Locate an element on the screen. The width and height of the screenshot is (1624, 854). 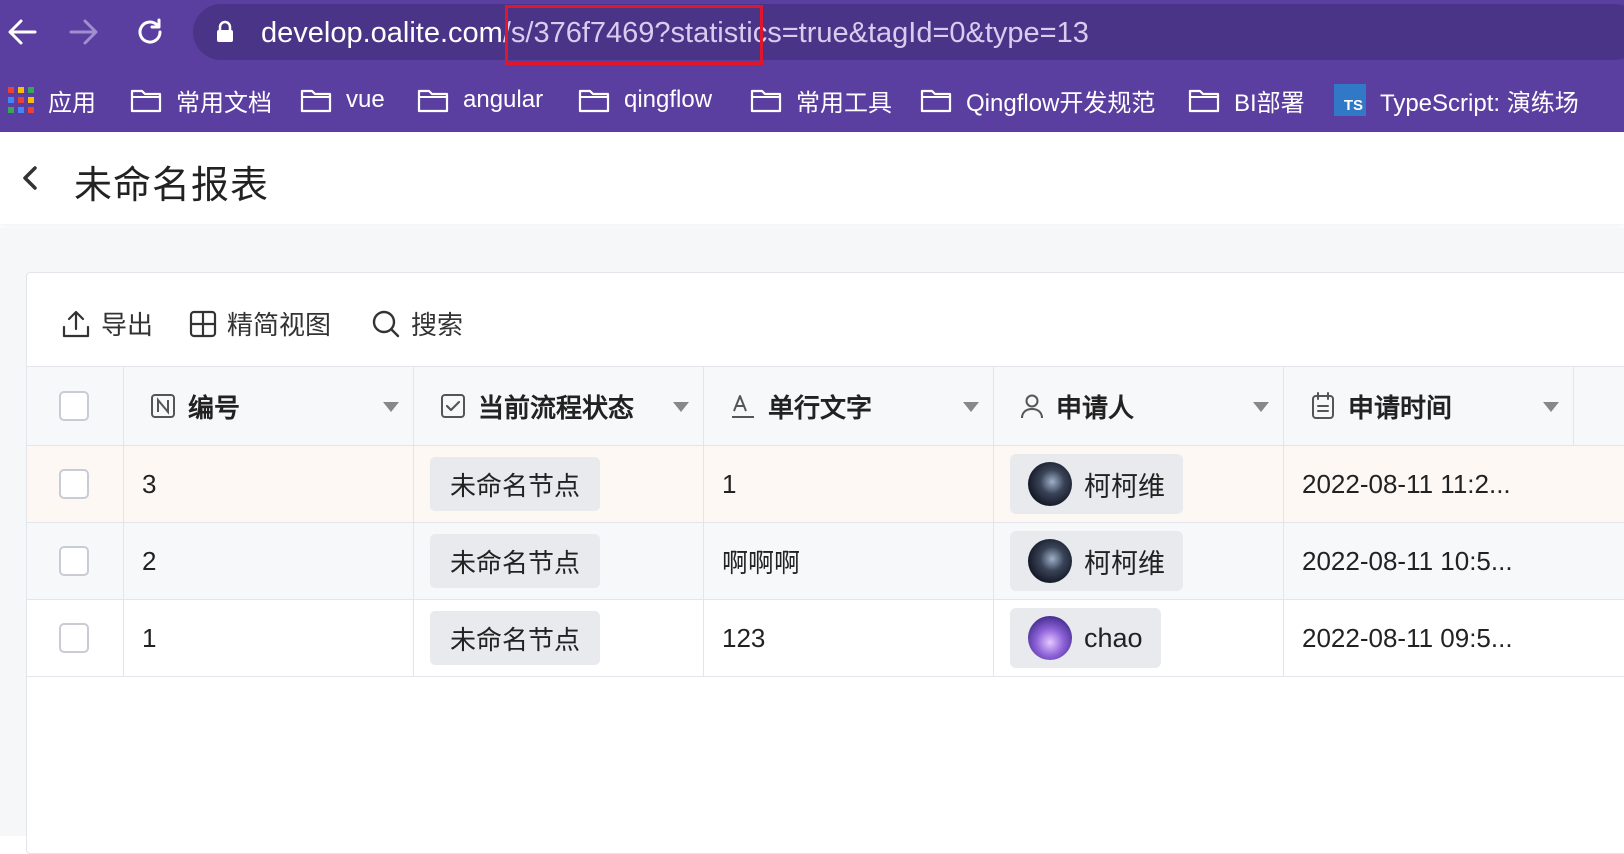
bookmark-label: 应用 is located at coordinates (72, 103).